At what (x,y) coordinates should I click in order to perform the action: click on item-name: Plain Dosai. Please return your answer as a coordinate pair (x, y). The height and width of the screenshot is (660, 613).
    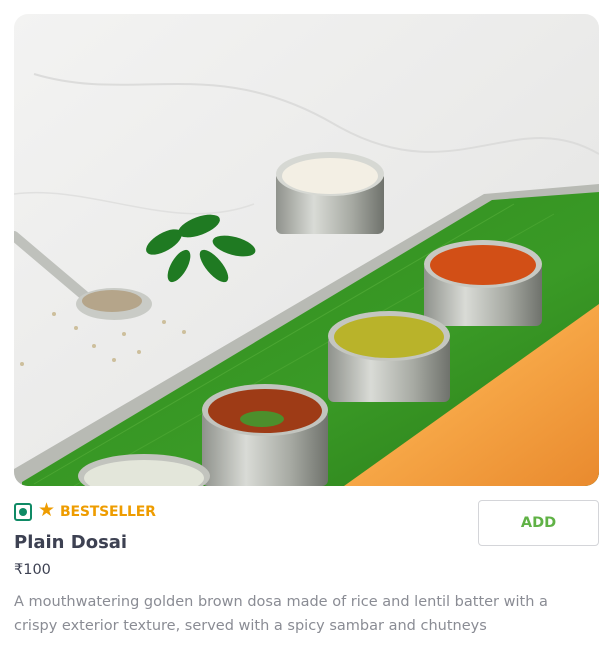
    Looking at the image, I should click on (71, 542).